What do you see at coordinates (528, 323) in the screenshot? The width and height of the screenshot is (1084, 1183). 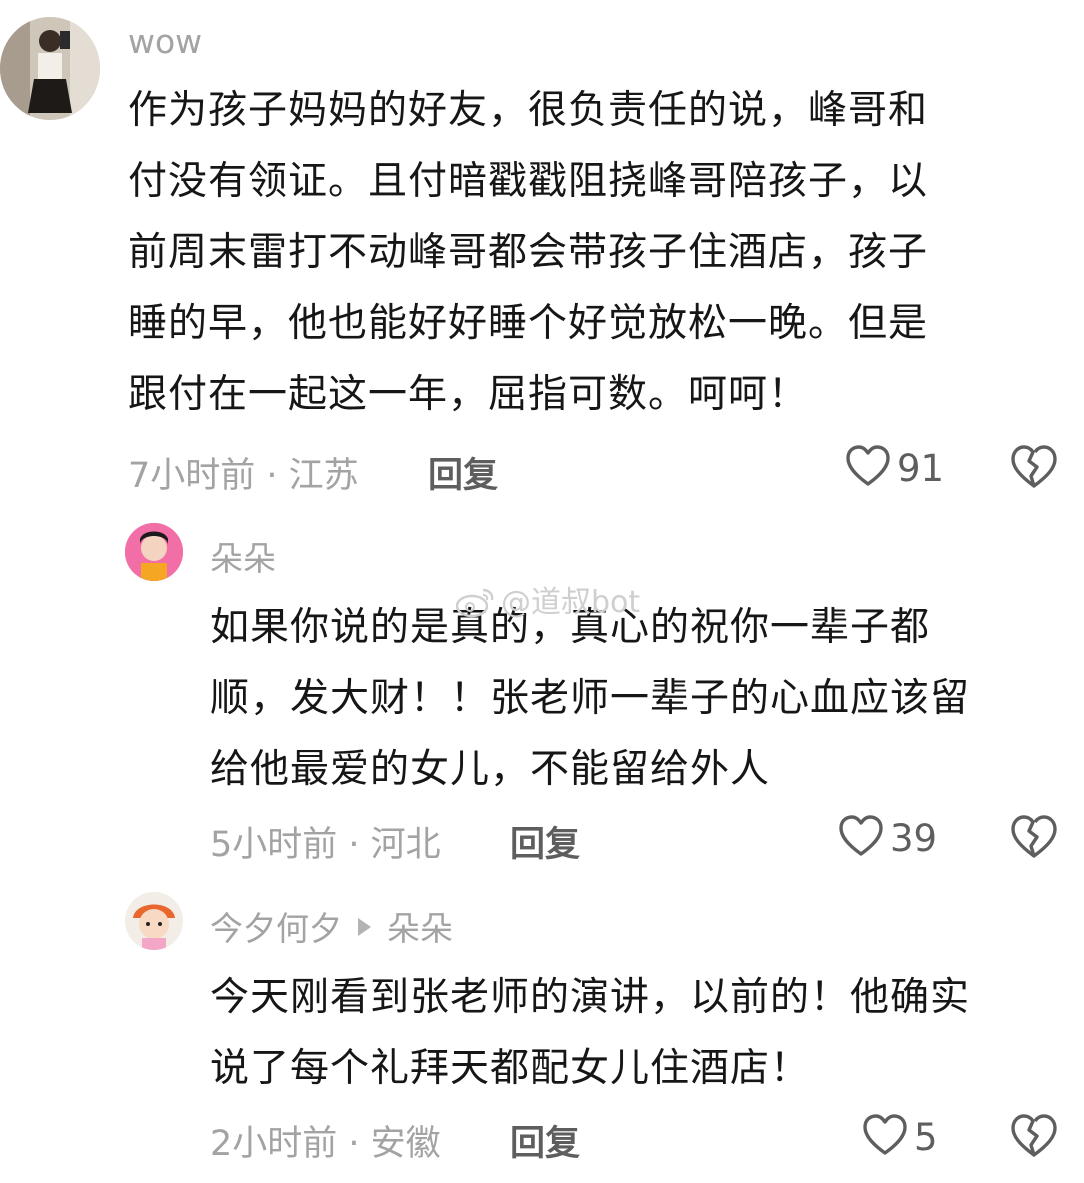 I see `comment-line: 睡的早，他也能好好睡个好觉放松一晚。但是` at bounding box center [528, 323].